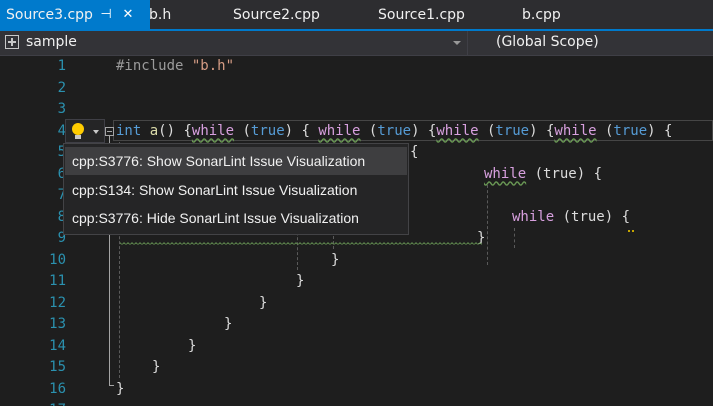  What do you see at coordinates (109, 131) in the screenshot?
I see `outline-collapse-icon` at bounding box center [109, 131].